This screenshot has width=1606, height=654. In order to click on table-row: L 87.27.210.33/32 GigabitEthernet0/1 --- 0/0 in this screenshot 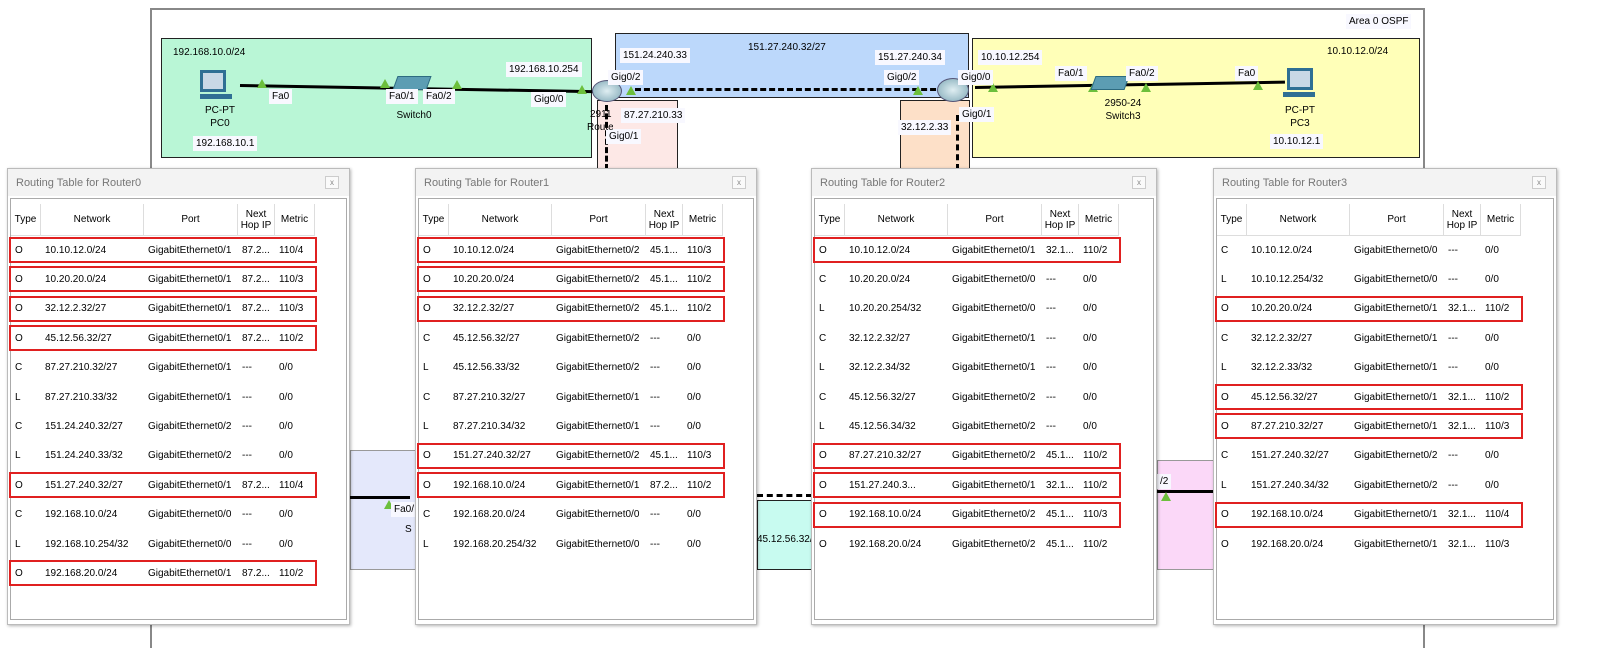, I will do `click(163, 397)`.